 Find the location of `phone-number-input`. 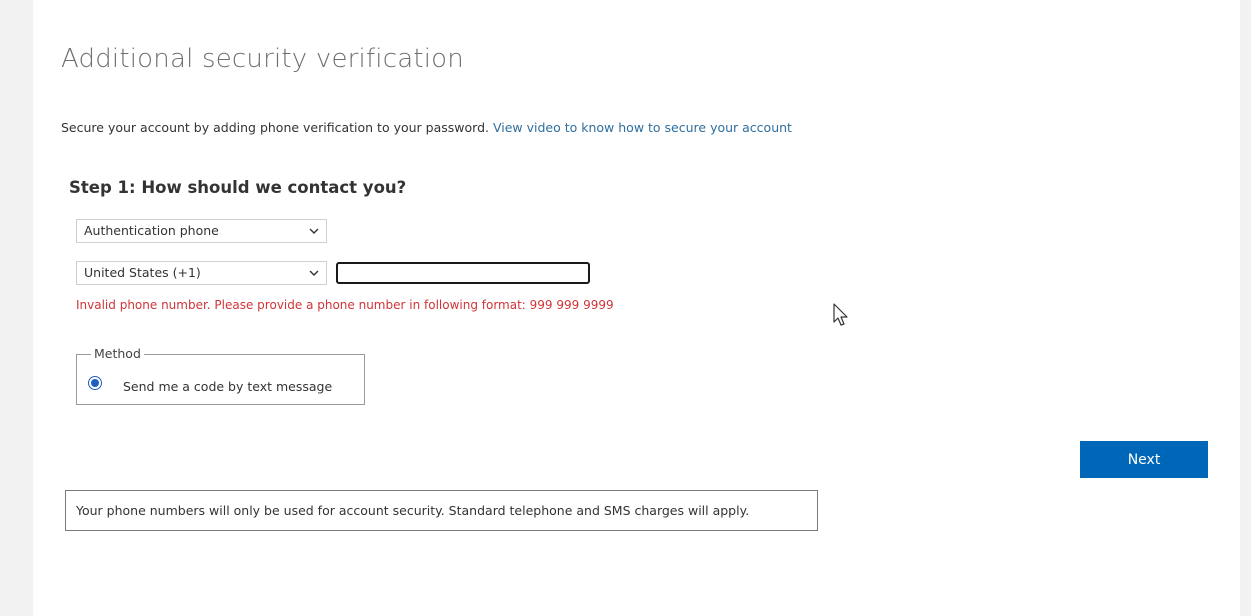

phone-number-input is located at coordinates (463, 273).